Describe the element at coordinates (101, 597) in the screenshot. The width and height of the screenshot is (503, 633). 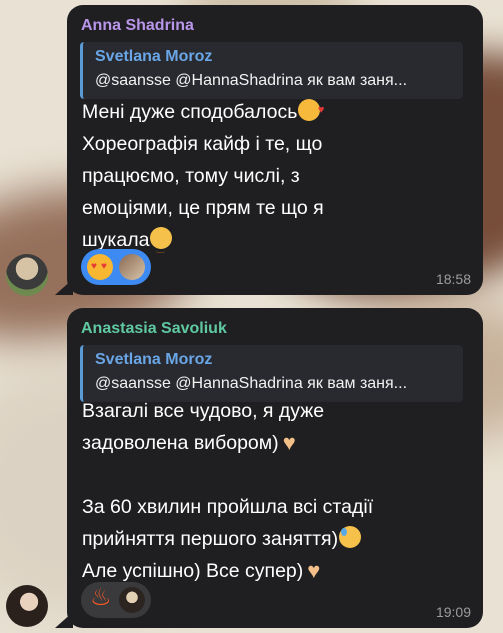
I see `fire-emoji: ♨` at that location.